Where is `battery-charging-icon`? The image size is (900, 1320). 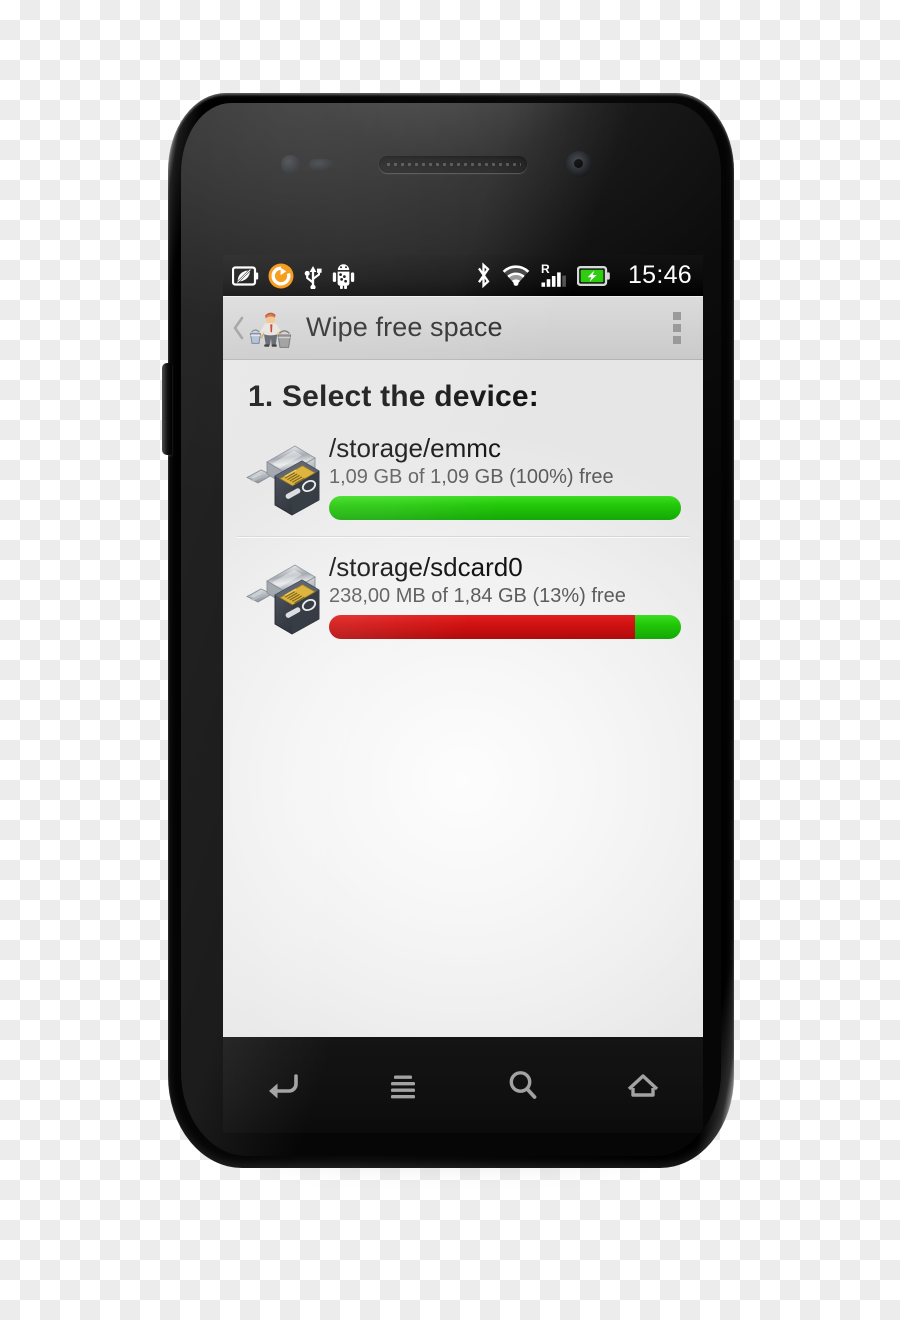
battery-charging-icon is located at coordinates (593, 275).